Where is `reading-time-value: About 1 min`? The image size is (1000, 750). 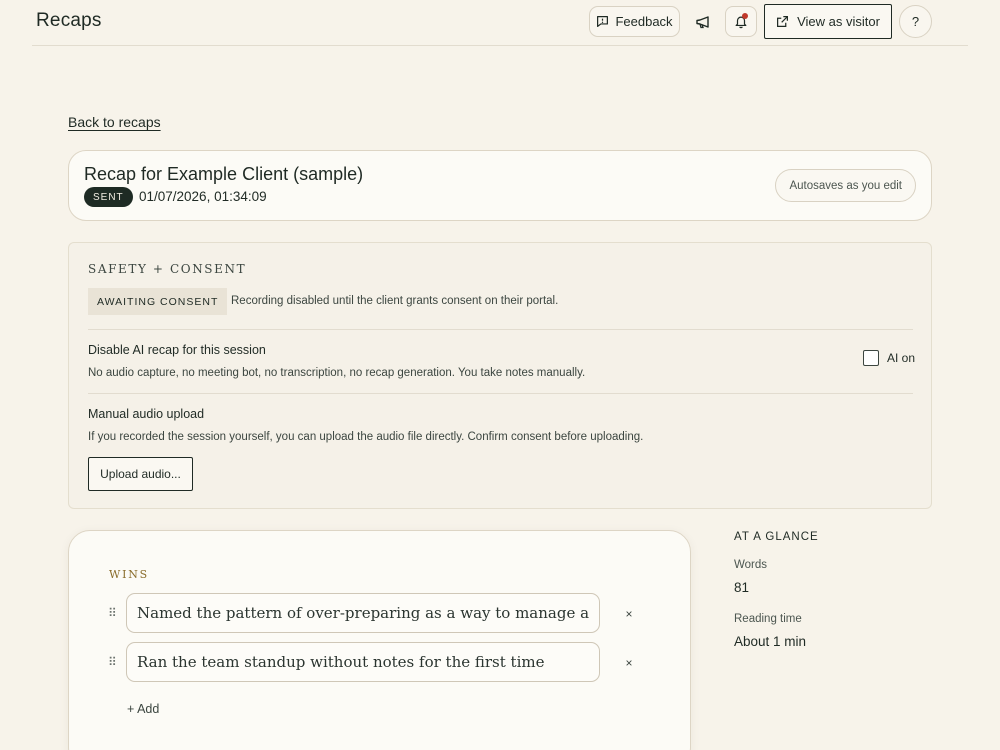 reading-time-value: About 1 min is located at coordinates (770, 641).